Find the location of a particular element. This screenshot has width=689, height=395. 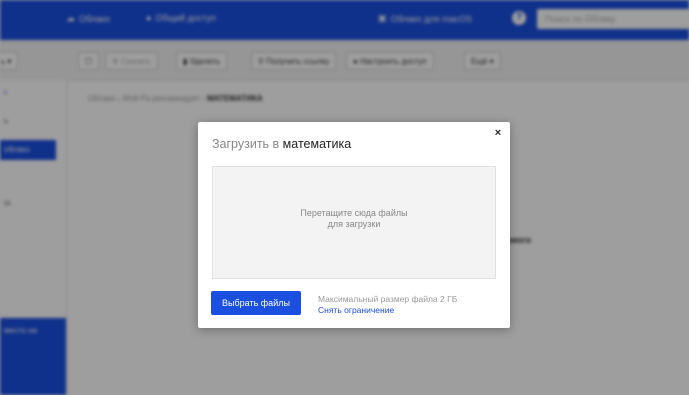

file-dropzone: Перетащите сюда файлы для загрузки is located at coordinates (354, 222).